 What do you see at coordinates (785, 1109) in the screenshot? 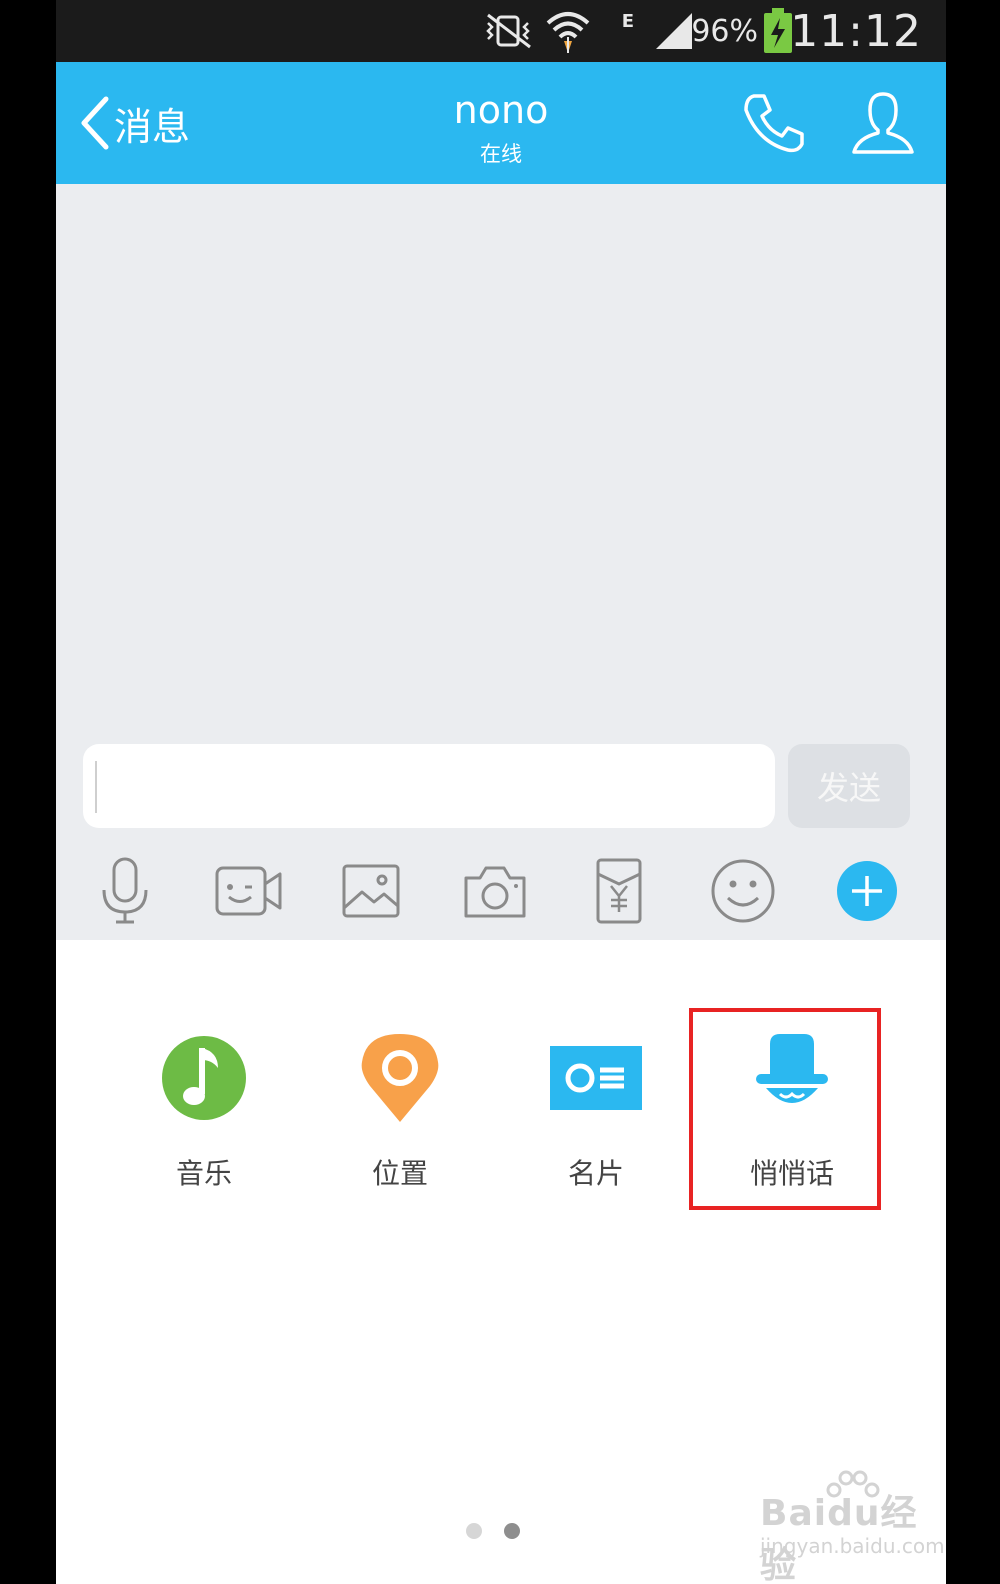
I see `highlight-box` at bounding box center [785, 1109].